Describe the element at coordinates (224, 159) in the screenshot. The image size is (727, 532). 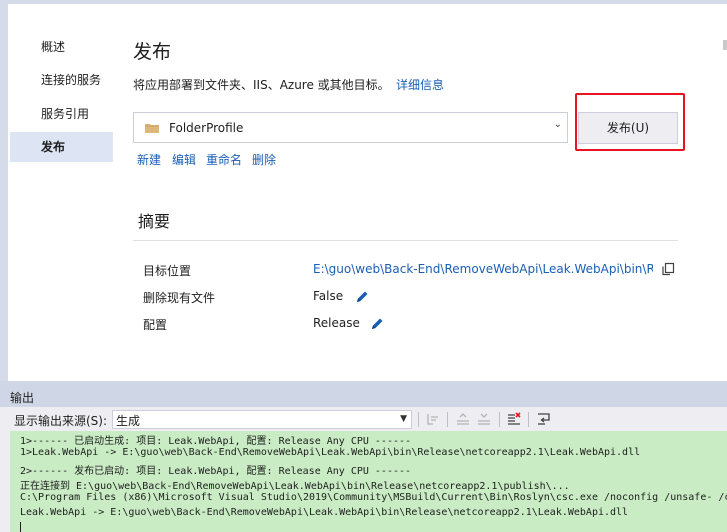
I see `rename-profile-link: 重命名` at that location.